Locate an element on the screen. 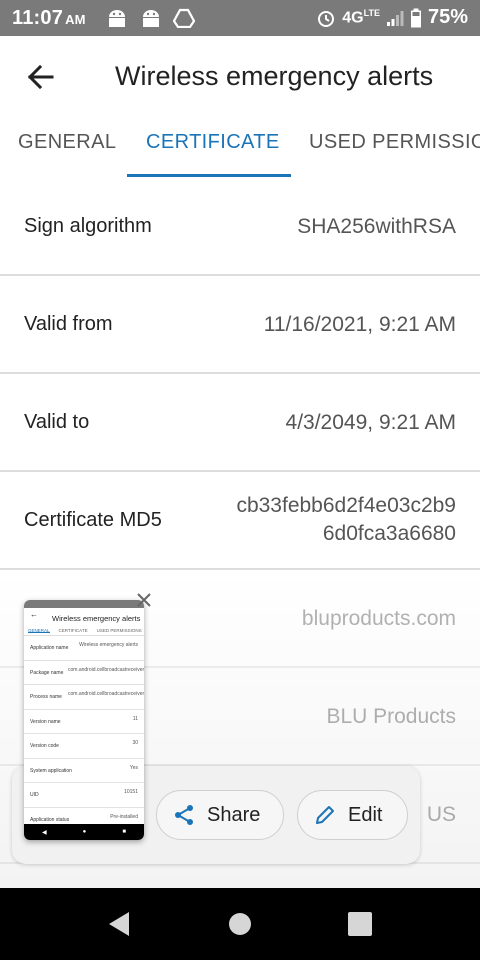 The width and height of the screenshot is (480, 960). network-type-value: 4G is located at coordinates (353, 18).